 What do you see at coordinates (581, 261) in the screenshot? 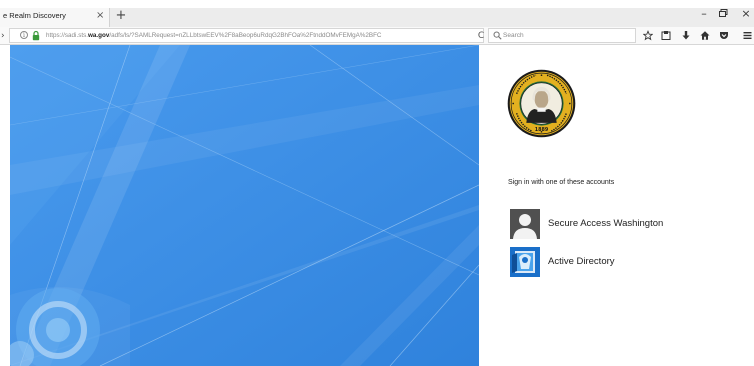
I see `account-label: Active Directory` at bounding box center [581, 261].